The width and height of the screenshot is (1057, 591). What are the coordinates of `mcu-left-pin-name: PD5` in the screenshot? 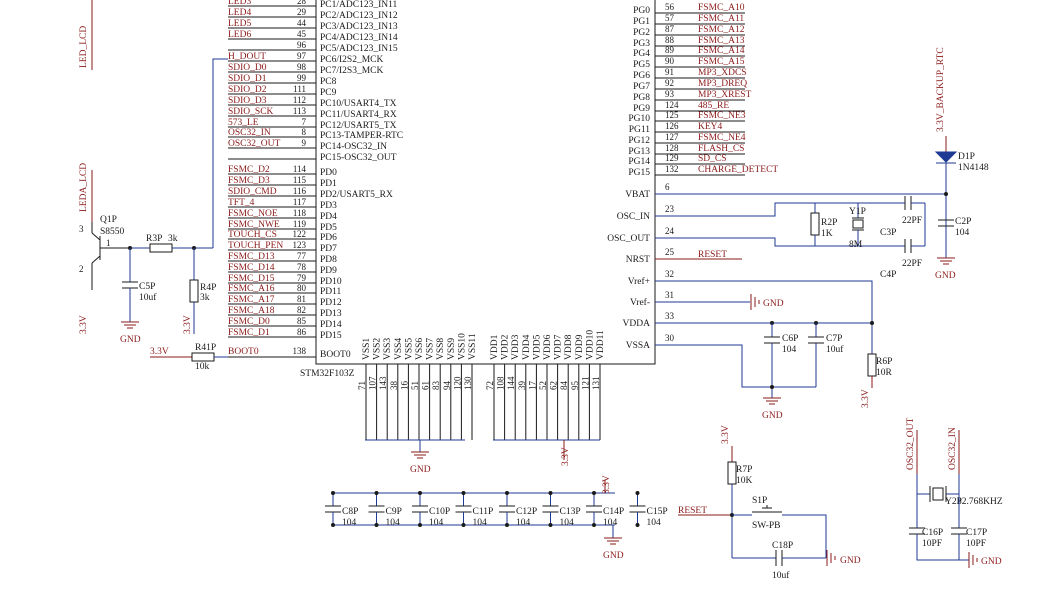 It's located at (328, 228).